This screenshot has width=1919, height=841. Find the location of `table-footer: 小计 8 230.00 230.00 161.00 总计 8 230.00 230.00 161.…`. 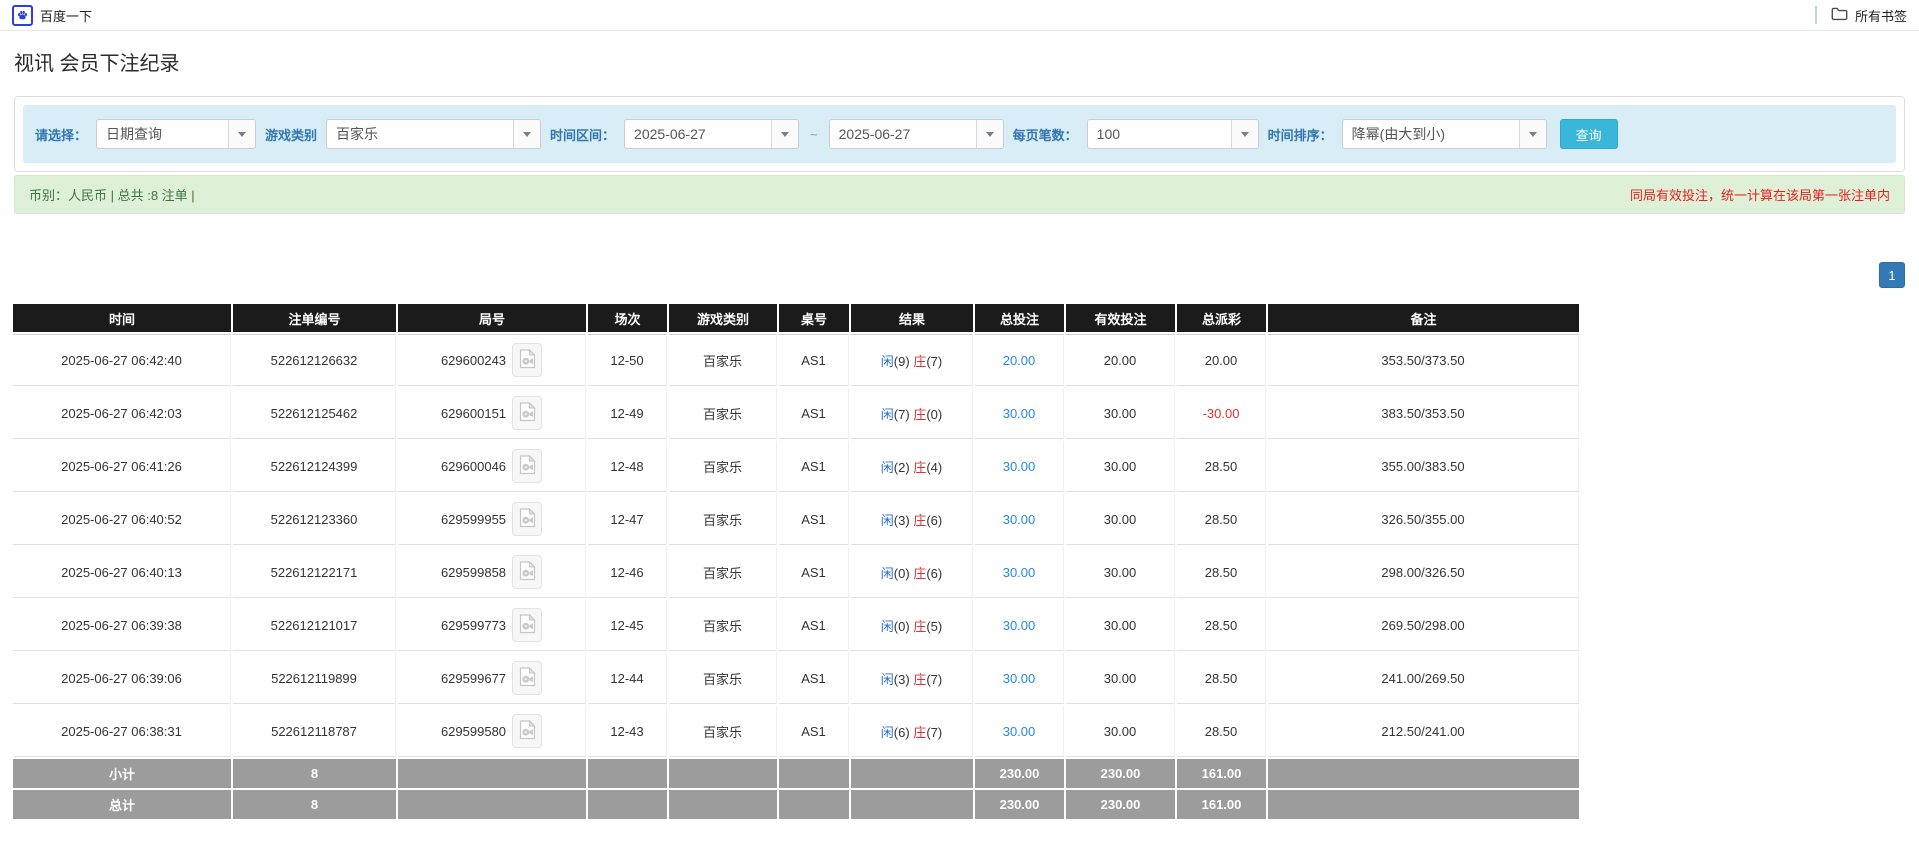

table-footer: 小计 8 230.00 230.00 161.00 总计 8 230.00 230.00 161.… is located at coordinates (796, 789).